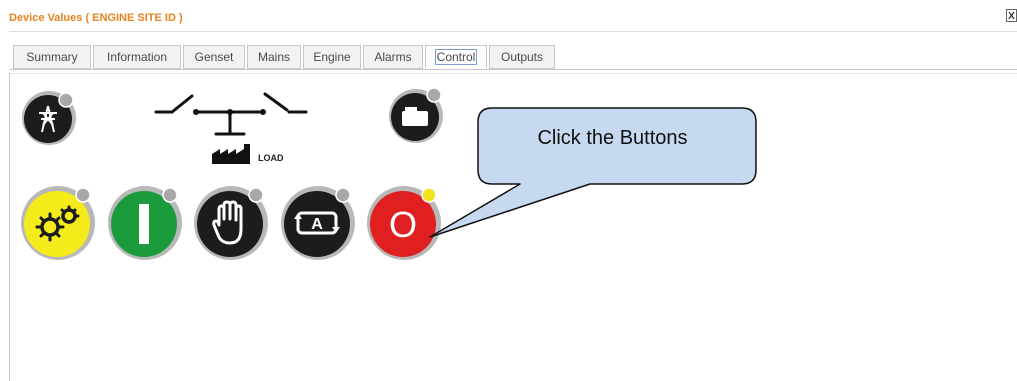 Image resolution: width=1017 pixels, height=381 pixels. I want to click on tab-outputs: Outputs, so click(522, 57).